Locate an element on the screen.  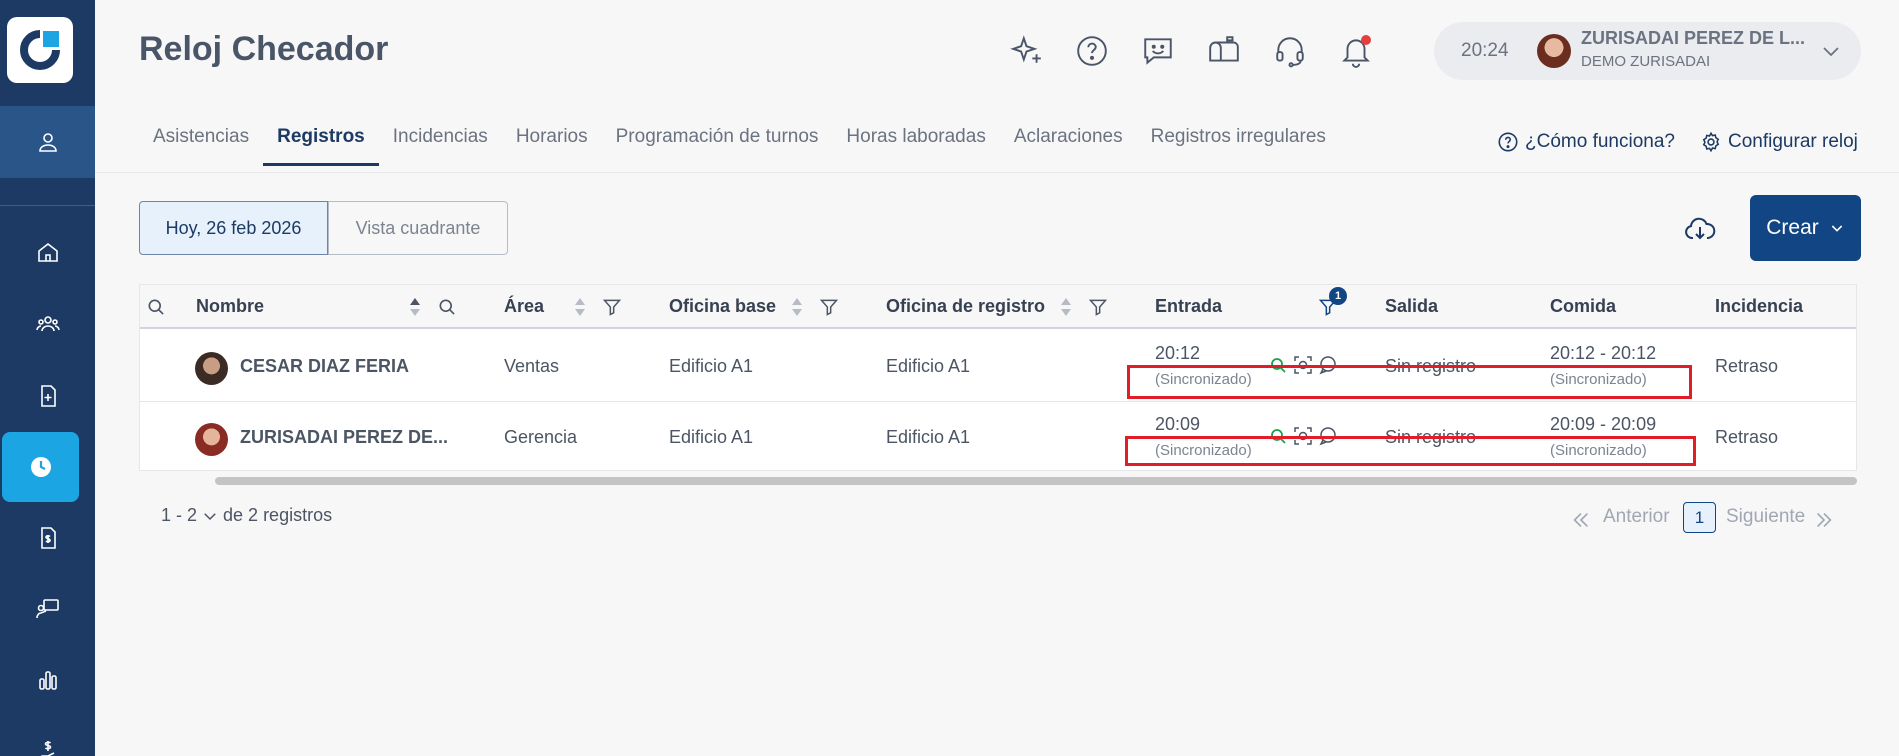
clock-icon is located at coordinates (40, 467).